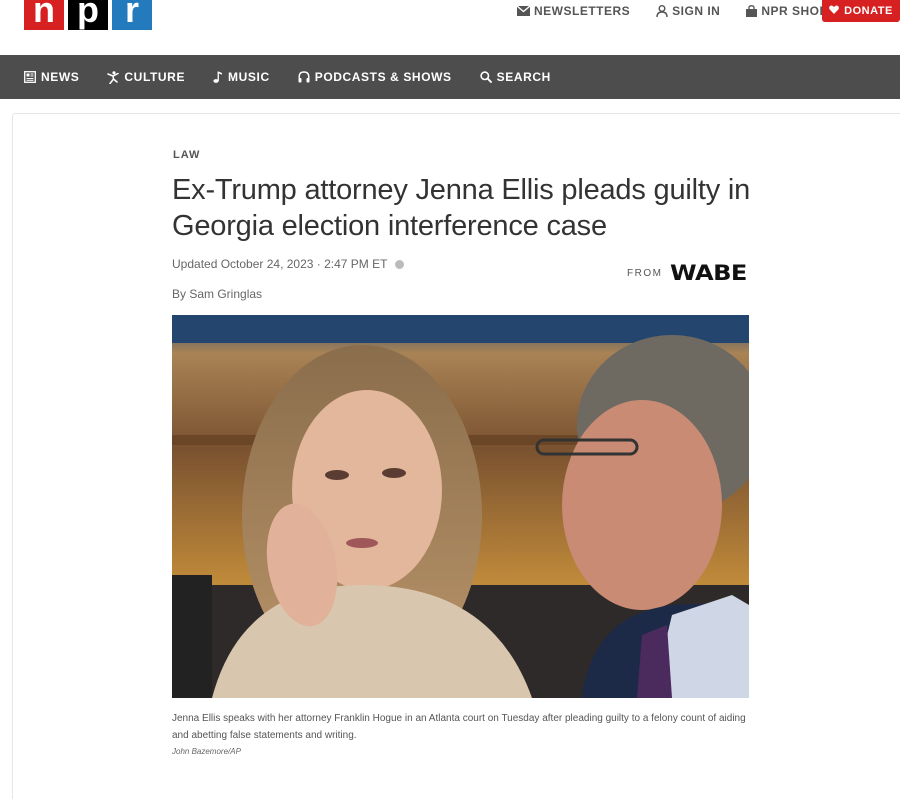 Image resolution: width=900 pixels, height=799 pixels. I want to click on sign-in-label: SIGN IN, so click(696, 11).